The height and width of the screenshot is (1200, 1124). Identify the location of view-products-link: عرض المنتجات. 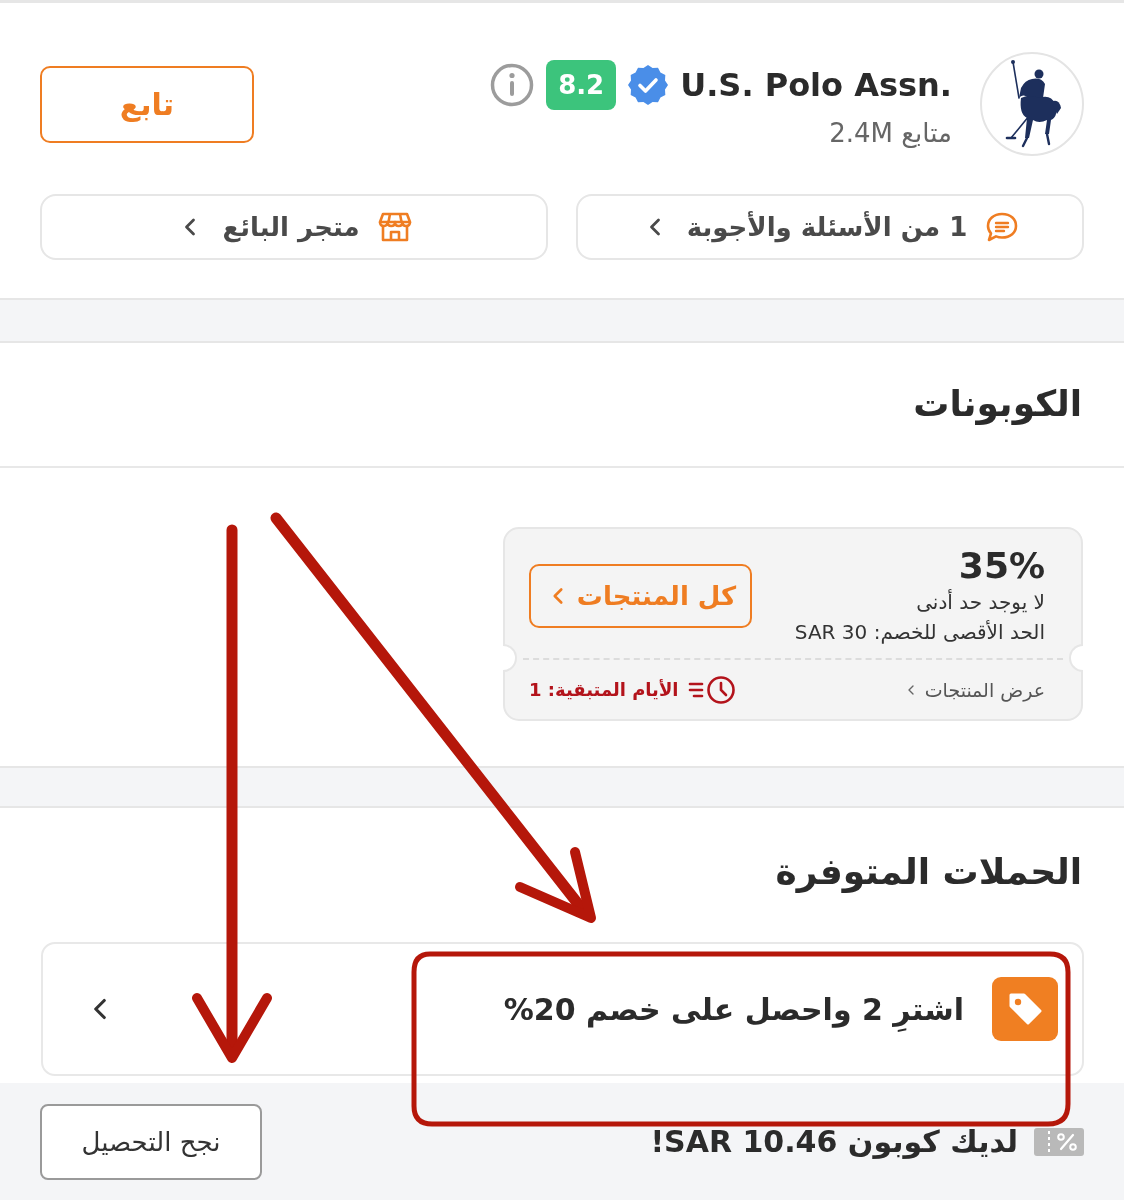
(973, 689).